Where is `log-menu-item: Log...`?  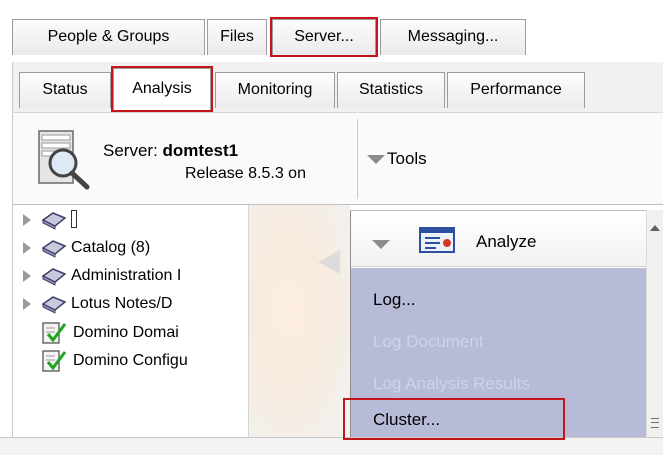
log-menu-item: Log... is located at coordinates (394, 300).